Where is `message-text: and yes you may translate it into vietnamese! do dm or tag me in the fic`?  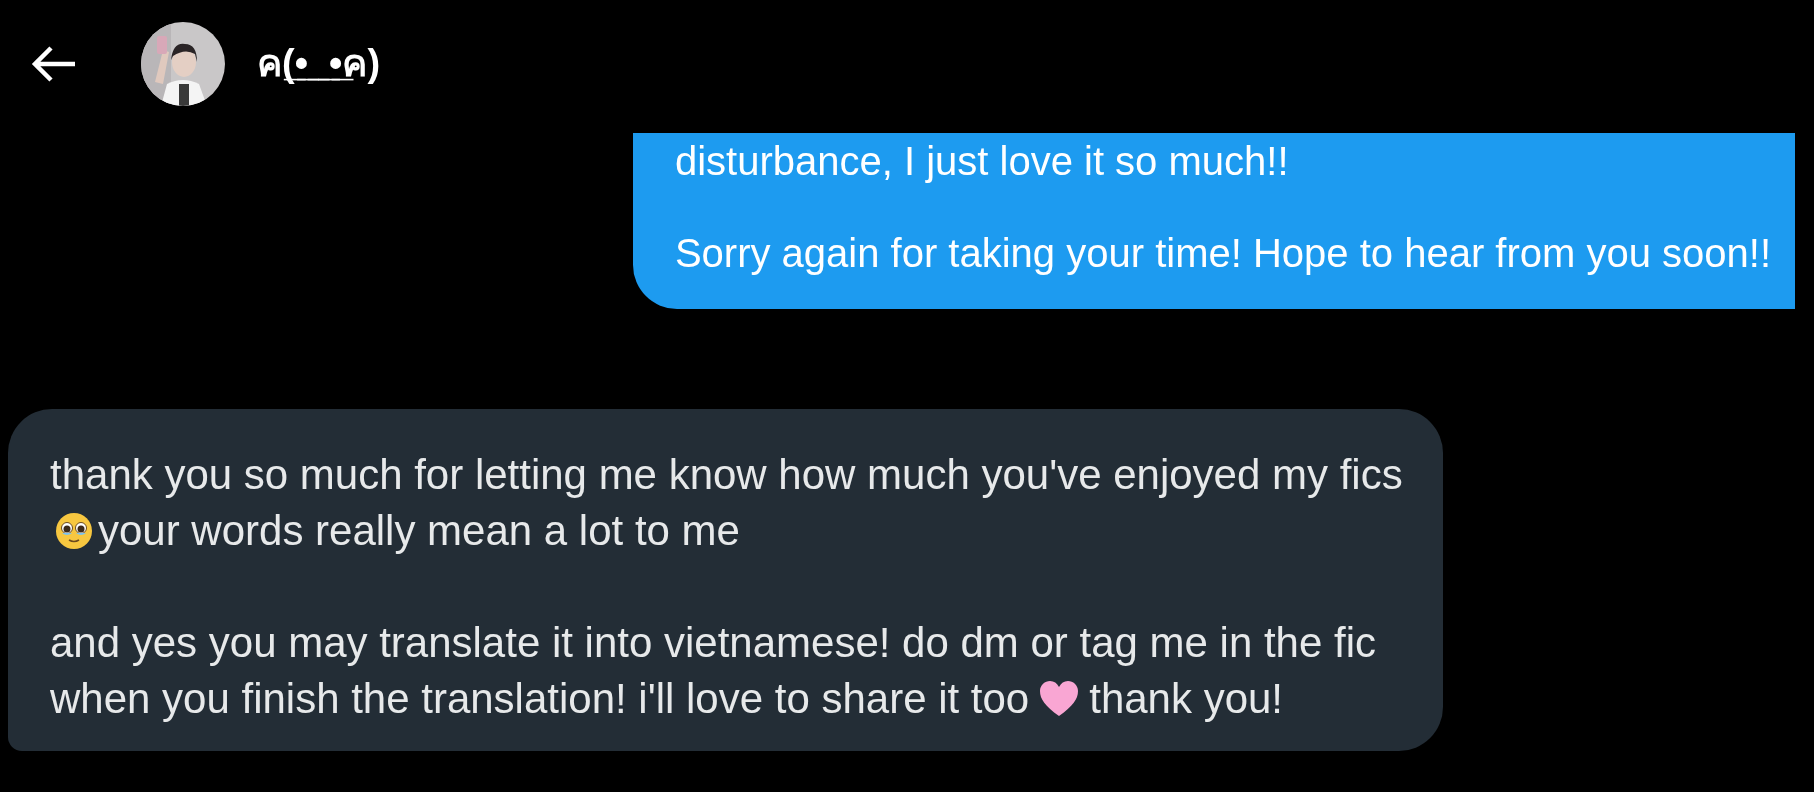 message-text: and yes you may translate it into vietnamese! do dm or tag me in the fic is located at coordinates (713, 643).